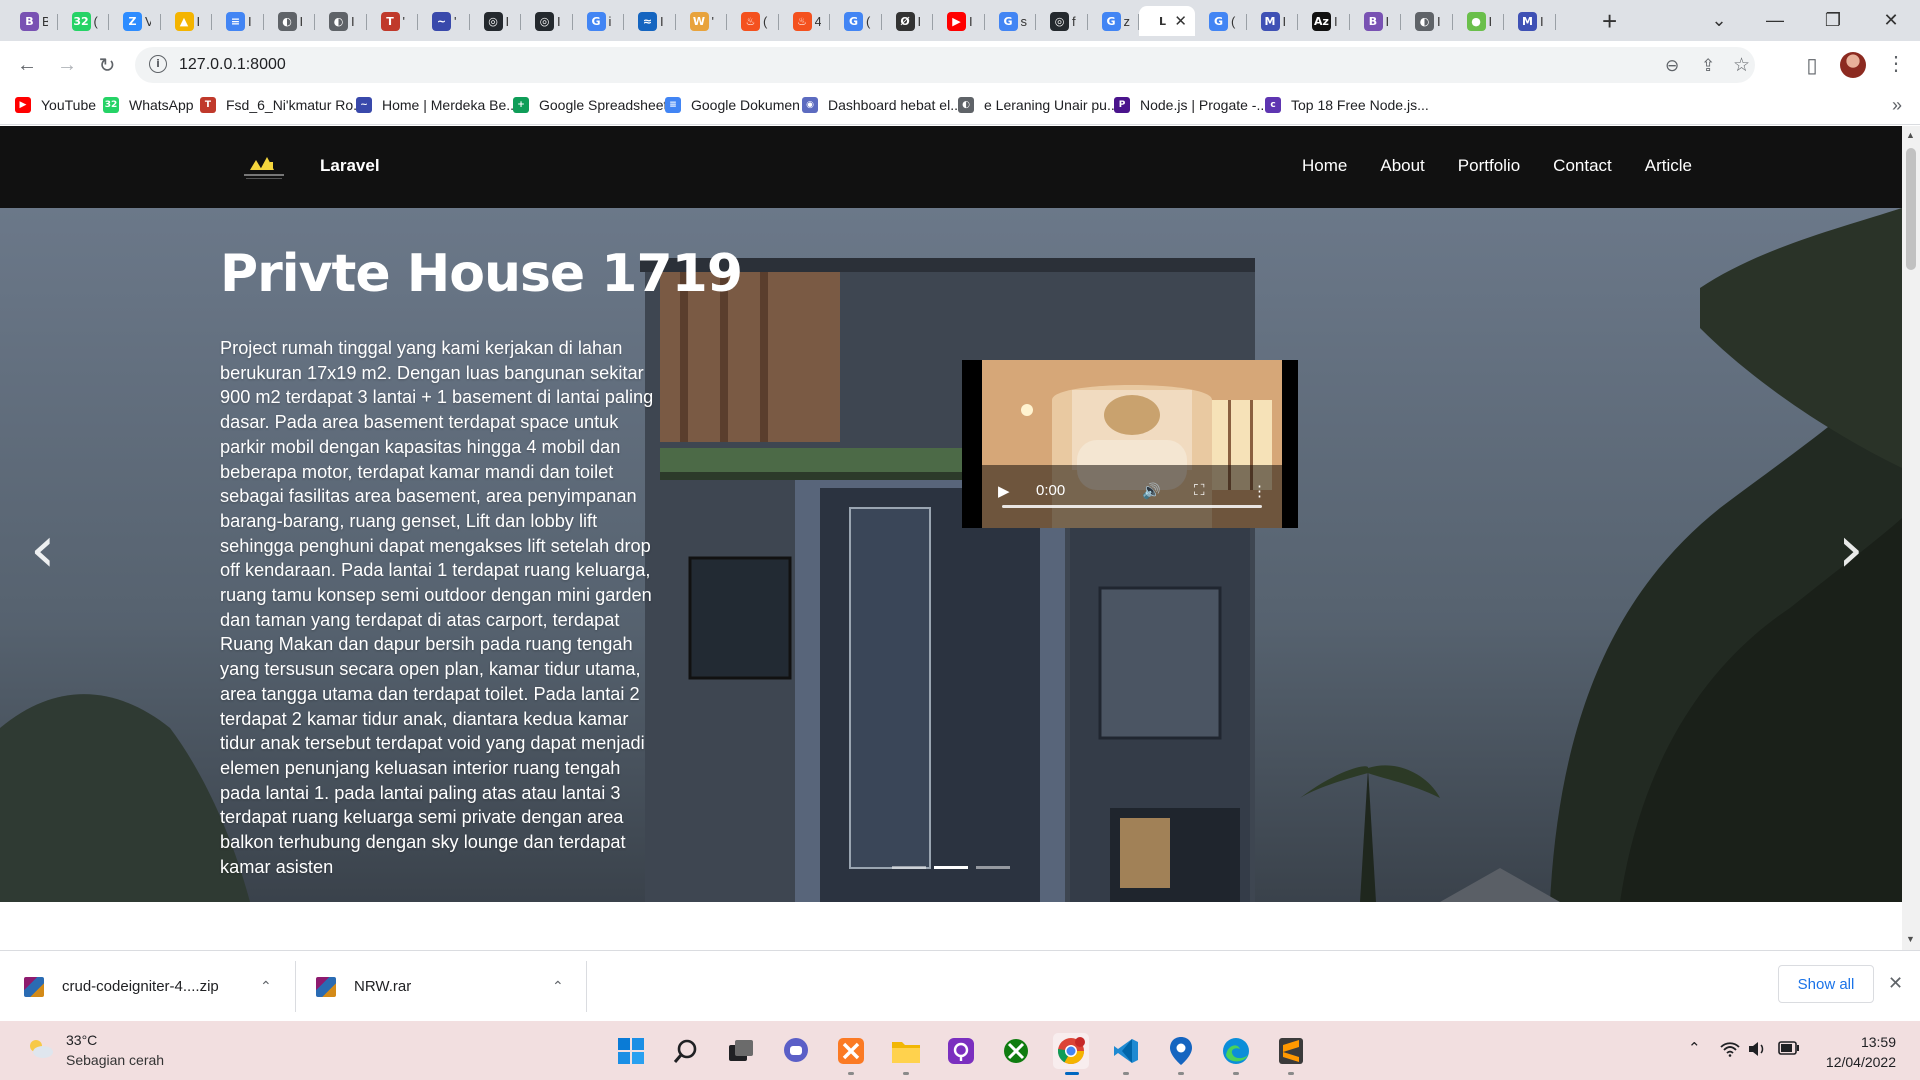 Image resolution: width=1920 pixels, height=1080 pixels. What do you see at coordinates (1291, 1054) in the screenshot?
I see `sublime-text-icon` at bounding box center [1291, 1054].